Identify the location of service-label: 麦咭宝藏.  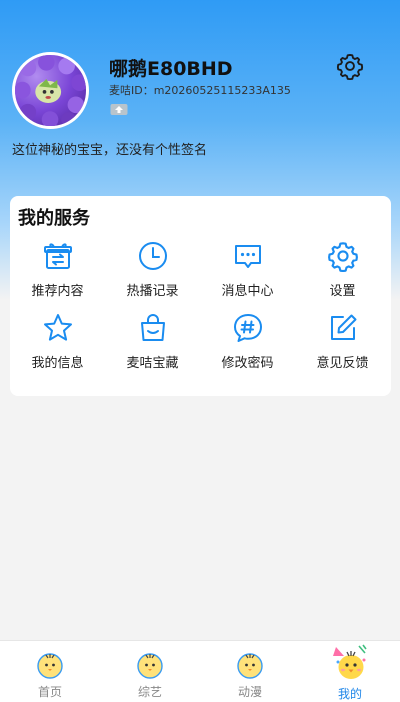
(152, 363).